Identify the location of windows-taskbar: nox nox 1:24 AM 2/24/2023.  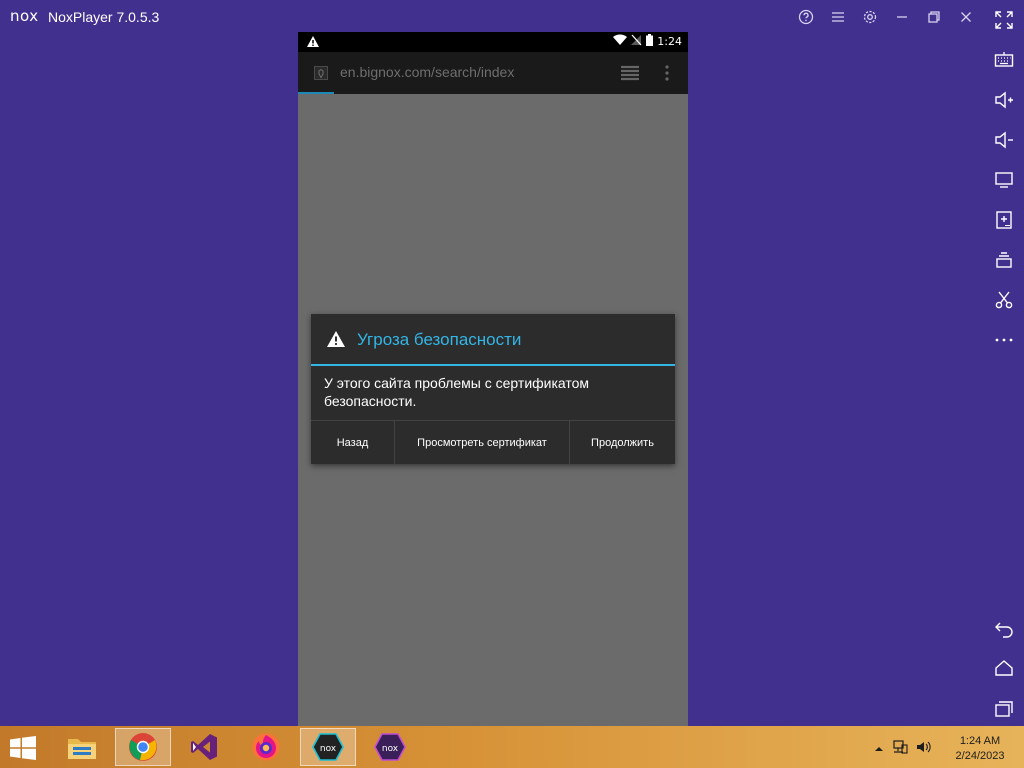
(512, 747).